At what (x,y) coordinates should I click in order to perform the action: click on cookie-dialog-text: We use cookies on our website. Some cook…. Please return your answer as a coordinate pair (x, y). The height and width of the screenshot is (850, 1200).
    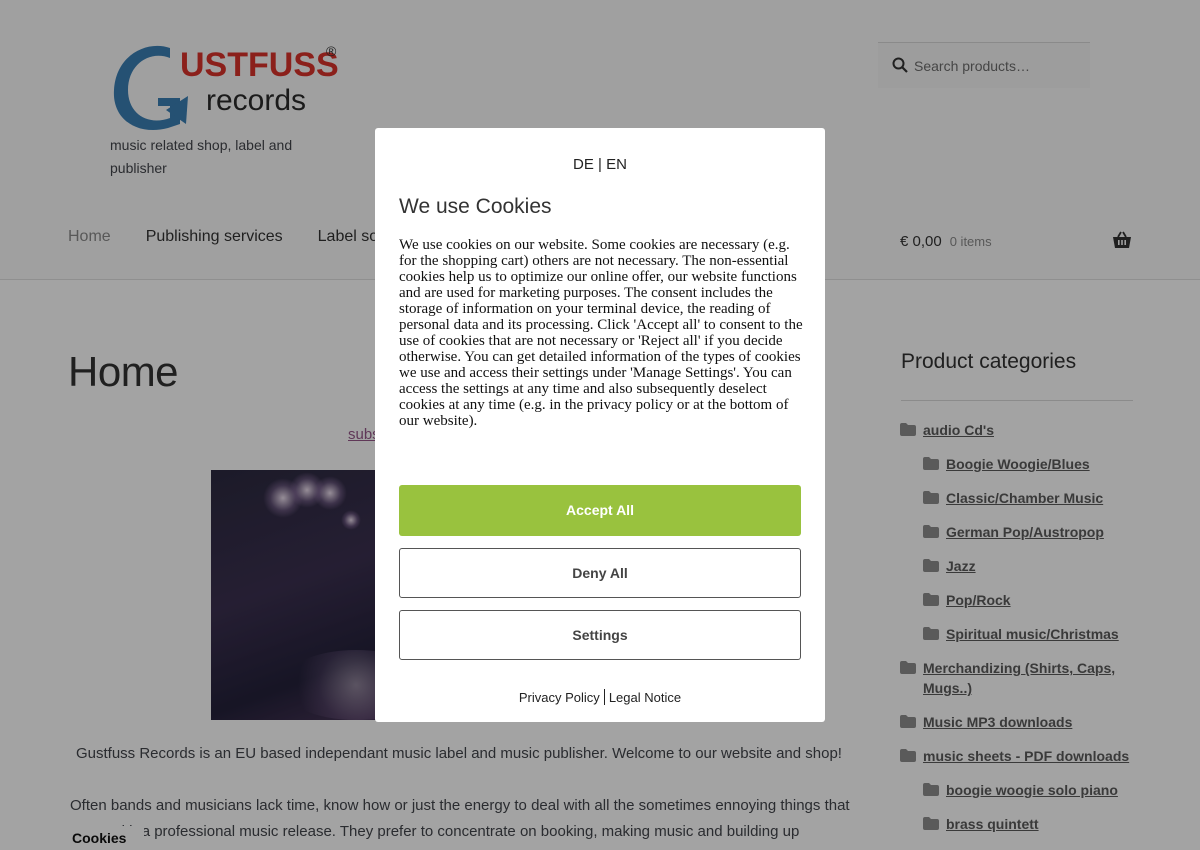
    Looking at the image, I should click on (601, 333).